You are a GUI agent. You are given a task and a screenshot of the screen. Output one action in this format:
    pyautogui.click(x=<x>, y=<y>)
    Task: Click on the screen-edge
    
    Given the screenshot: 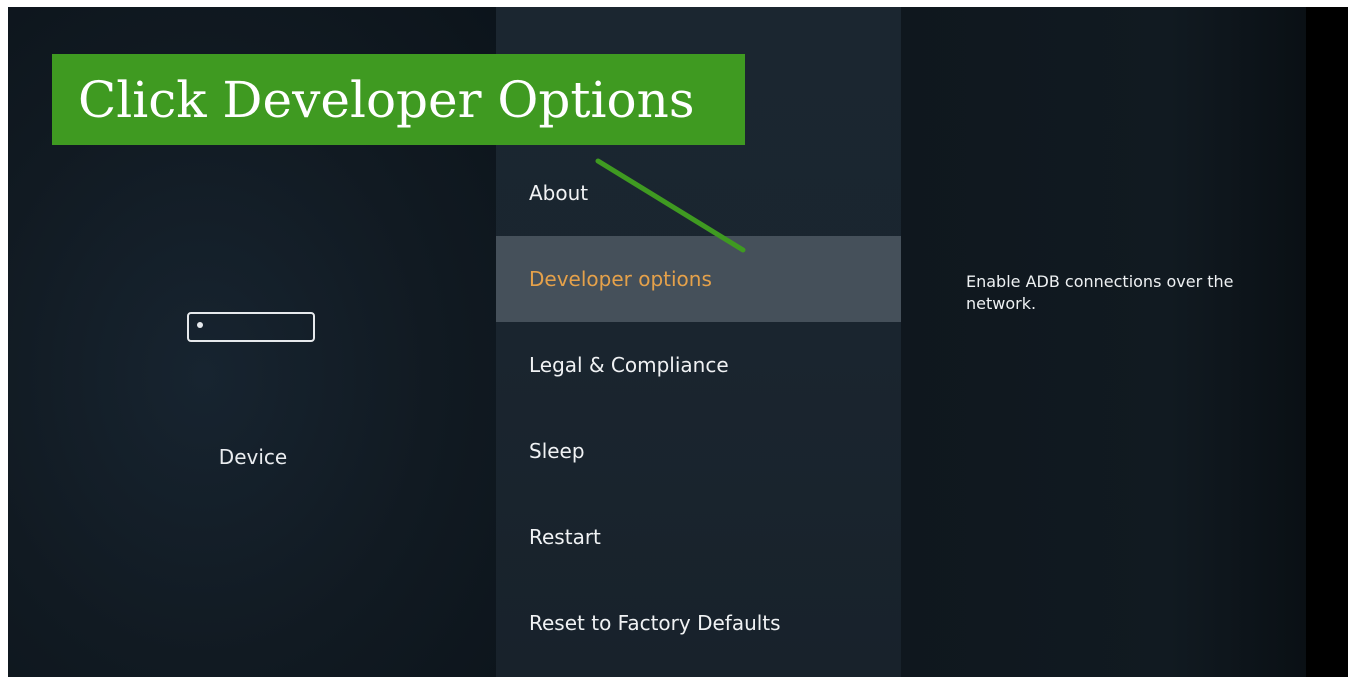 What is the action you would take?
    pyautogui.click(x=1327, y=342)
    